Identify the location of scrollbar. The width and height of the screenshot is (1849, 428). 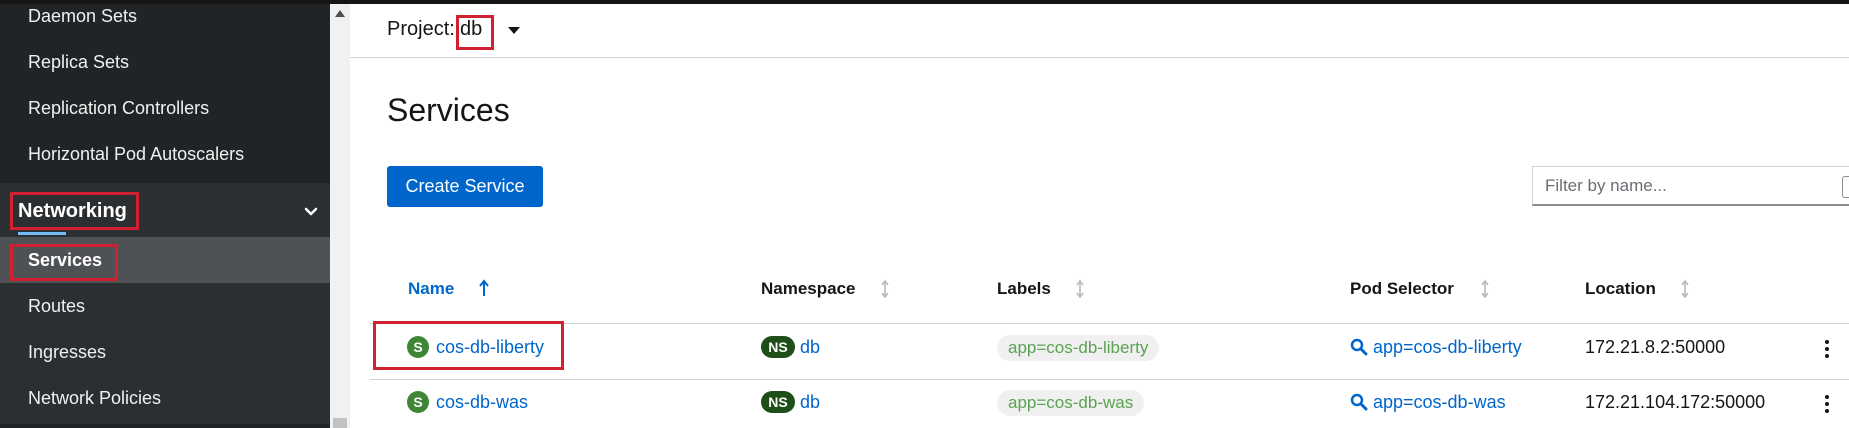
(340, 216).